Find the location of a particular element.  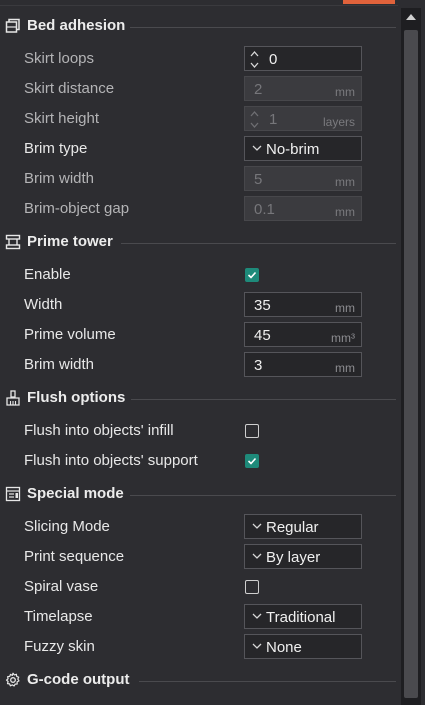

brim-type-dropdown: No-brim is located at coordinates (303, 148).